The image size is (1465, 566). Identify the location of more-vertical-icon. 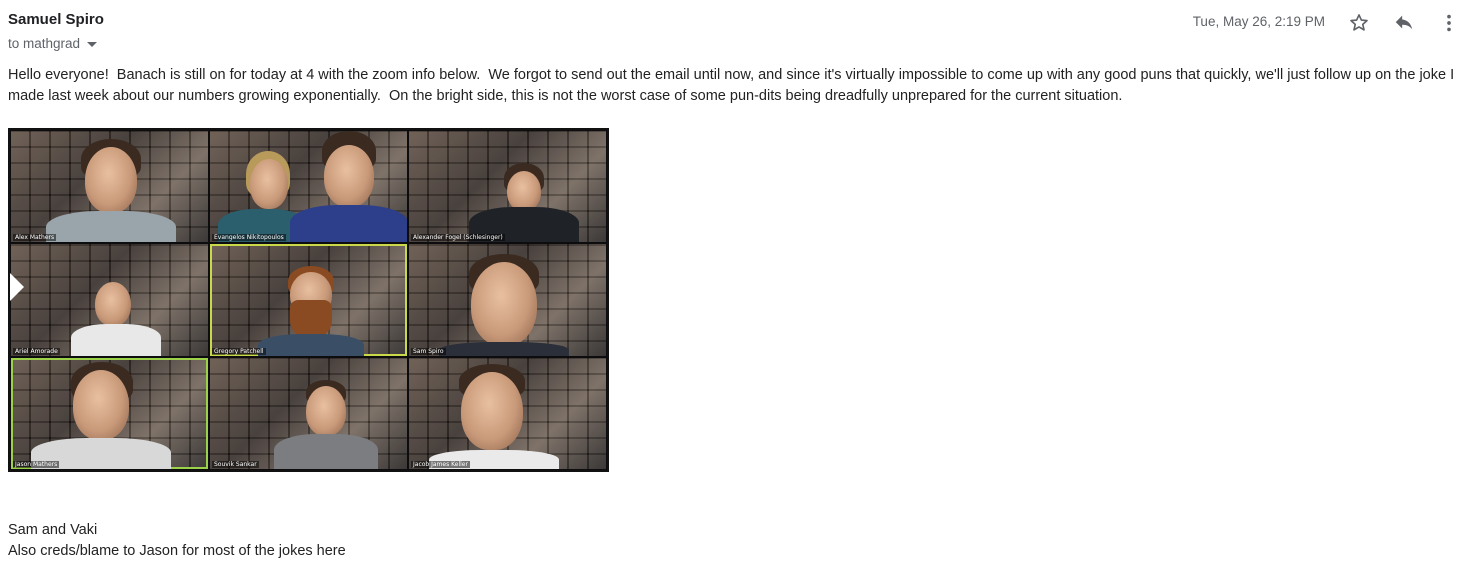
(1449, 23).